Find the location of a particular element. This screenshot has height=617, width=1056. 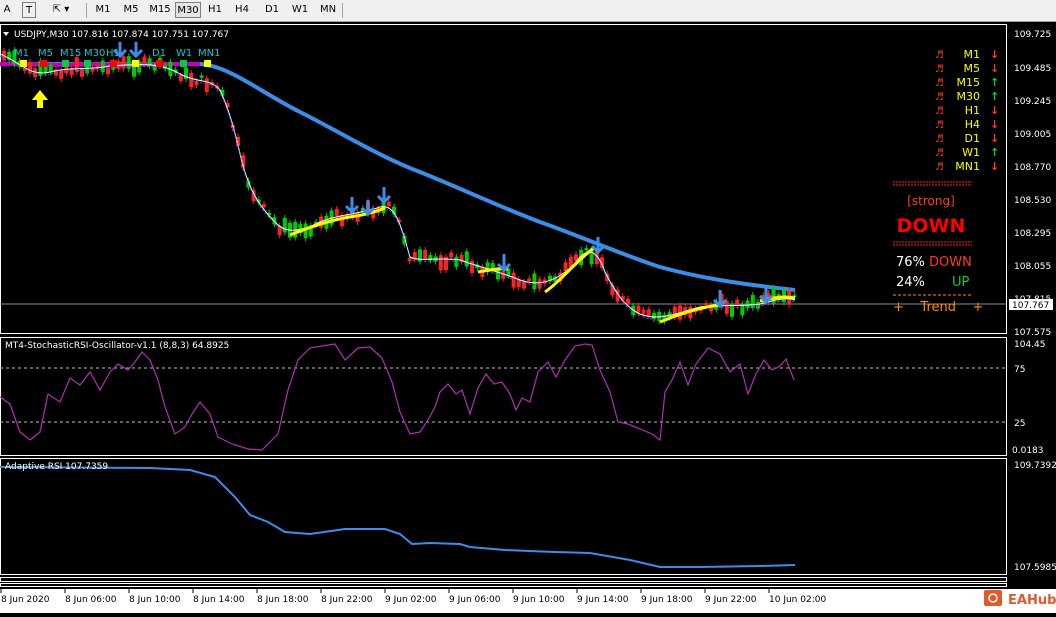

time-tick-label: 9 Jun 06:00 is located at coordinates (475, 600).